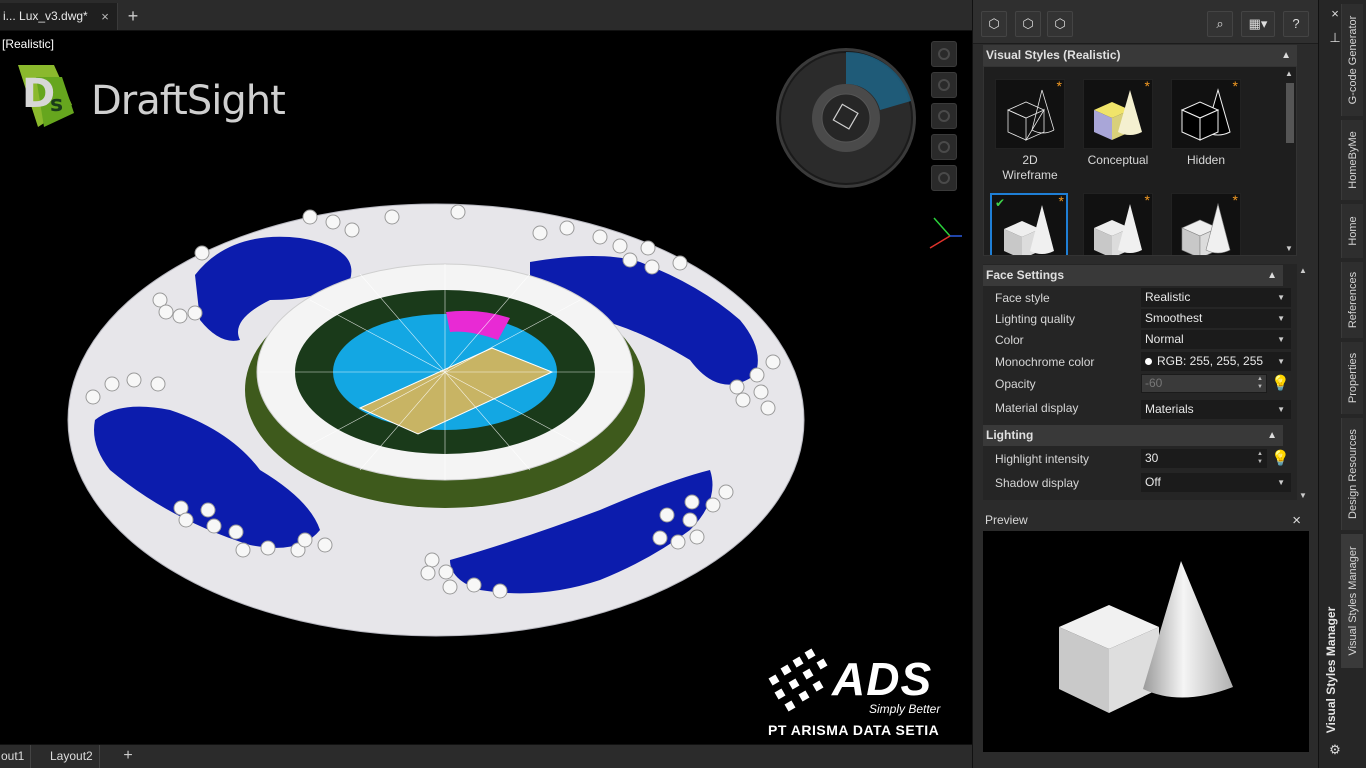  I want to click on tab-home: Home, so click(1352, 231).